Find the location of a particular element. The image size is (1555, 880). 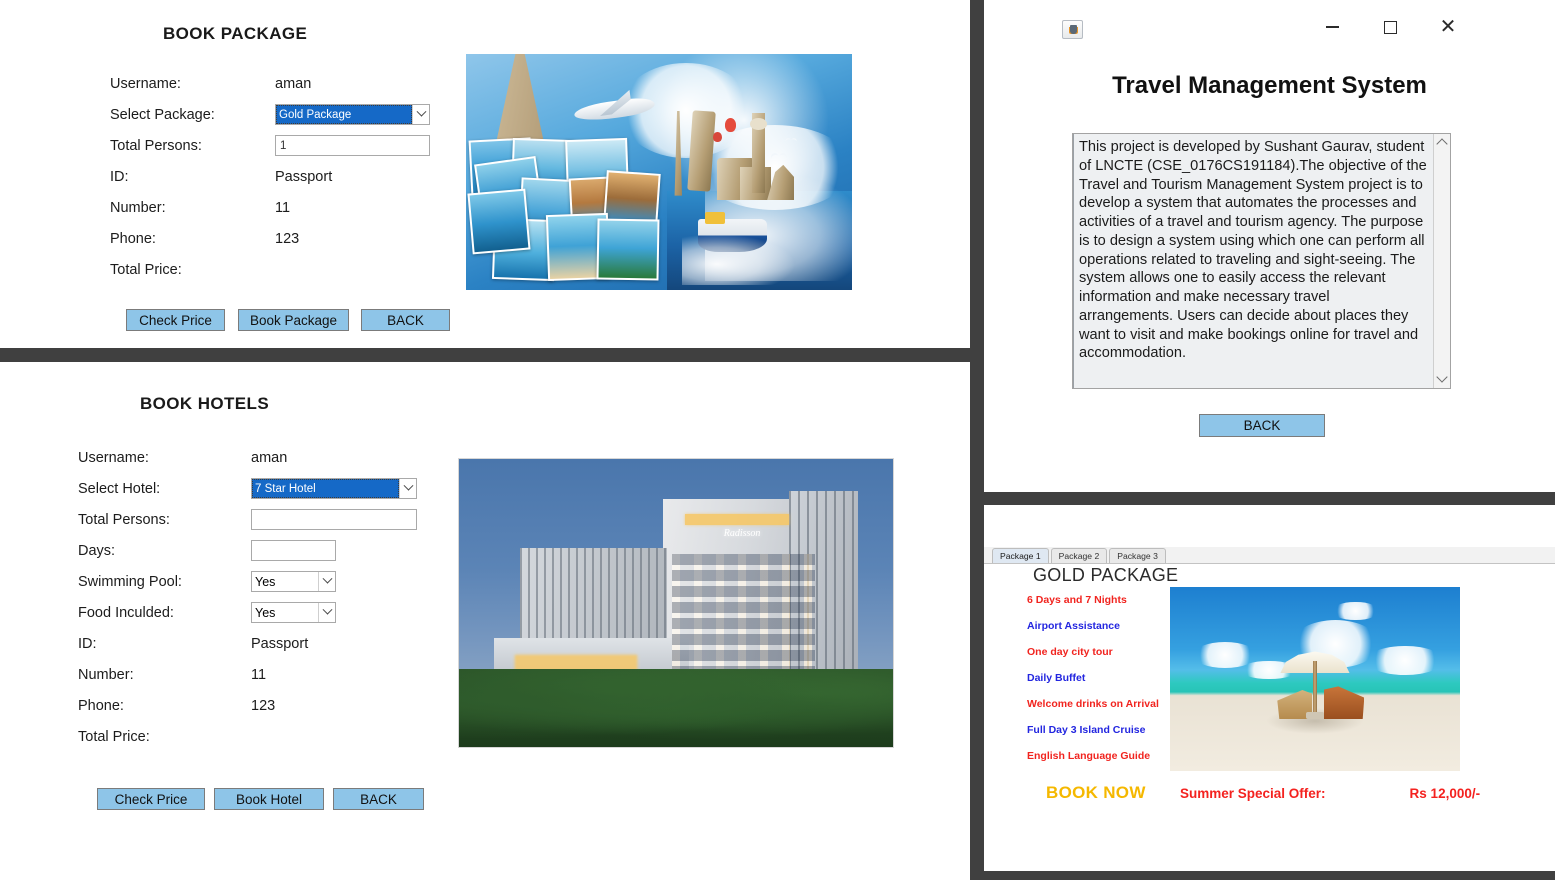

feature-item: Daily Buffet is located at coordinates (1056, 678).